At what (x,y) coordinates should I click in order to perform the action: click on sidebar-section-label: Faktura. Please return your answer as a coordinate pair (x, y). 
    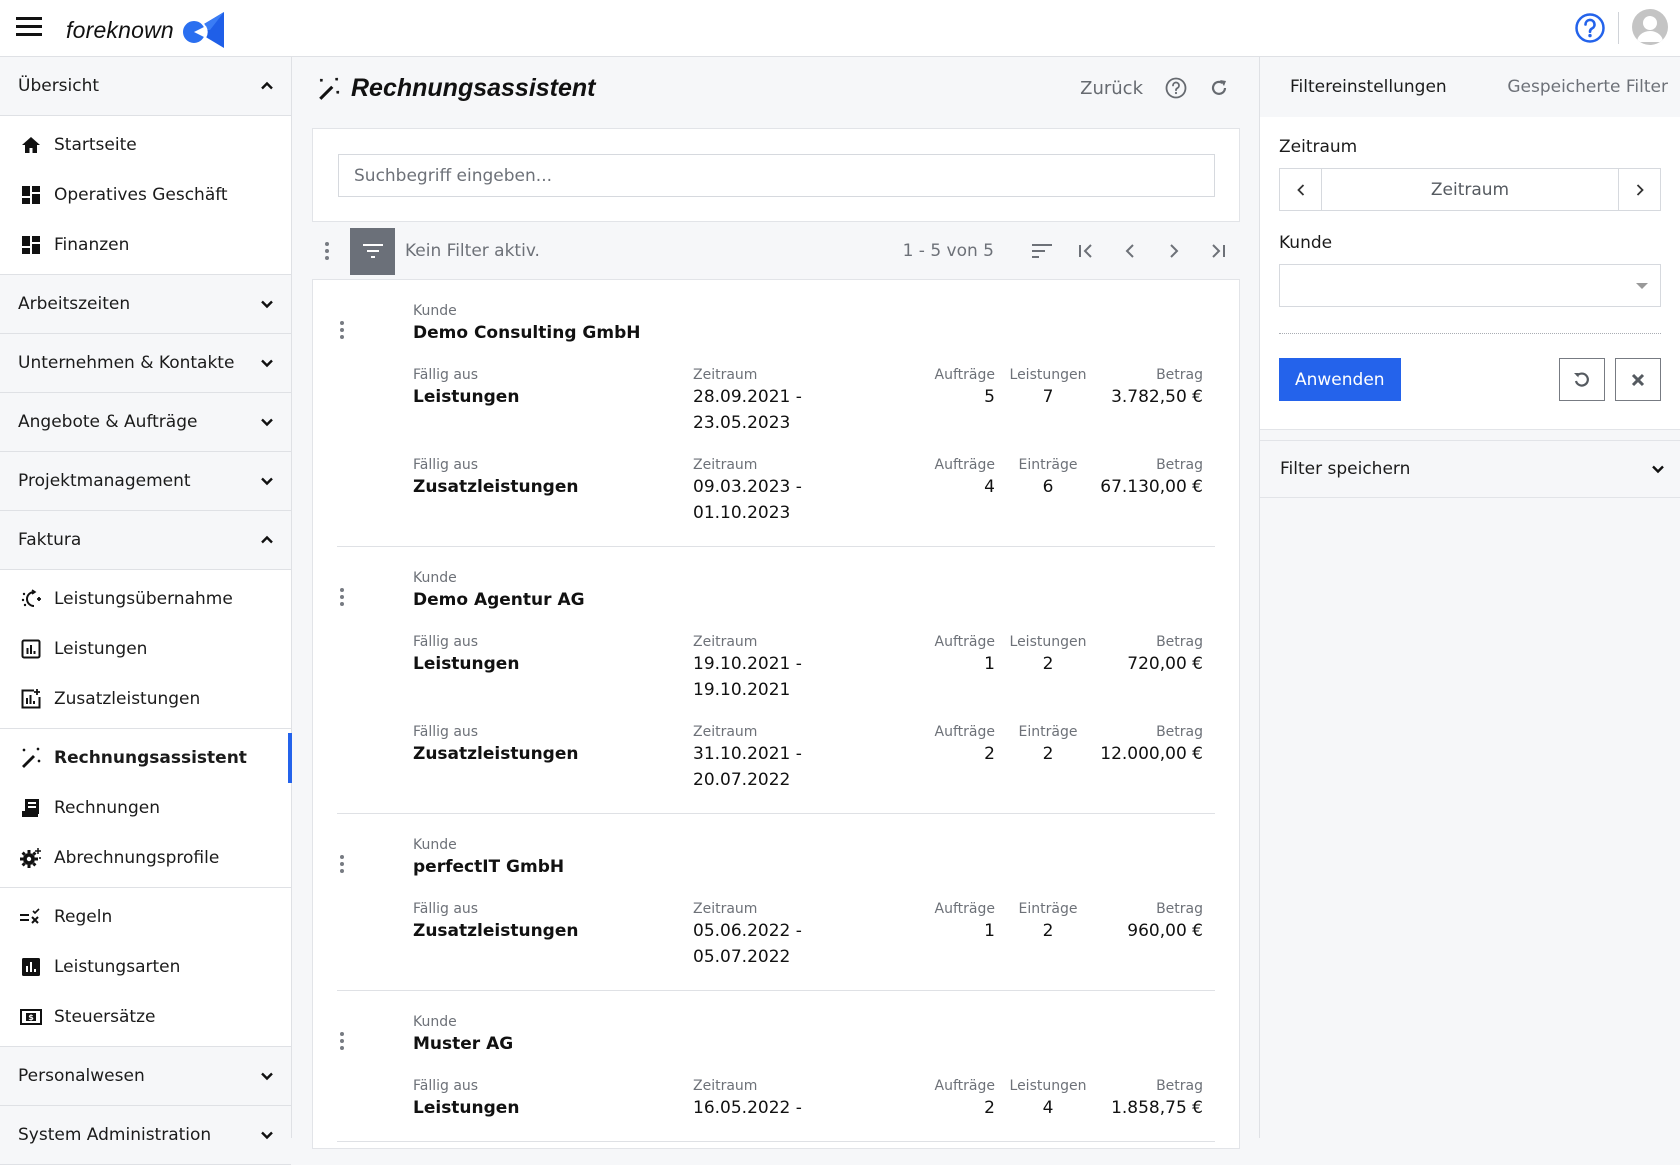
    Looking at the image, I should click on (50, 540).